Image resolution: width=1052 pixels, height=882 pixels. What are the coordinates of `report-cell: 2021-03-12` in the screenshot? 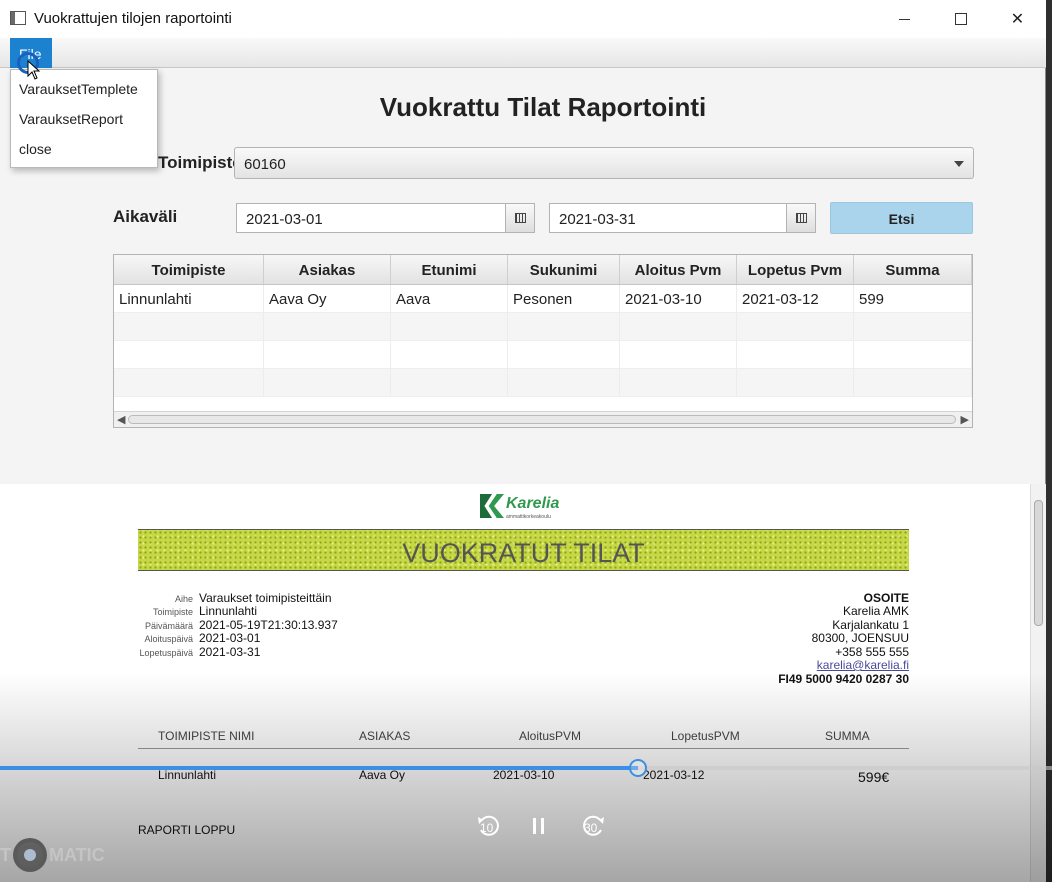 It's located at (674, 775).